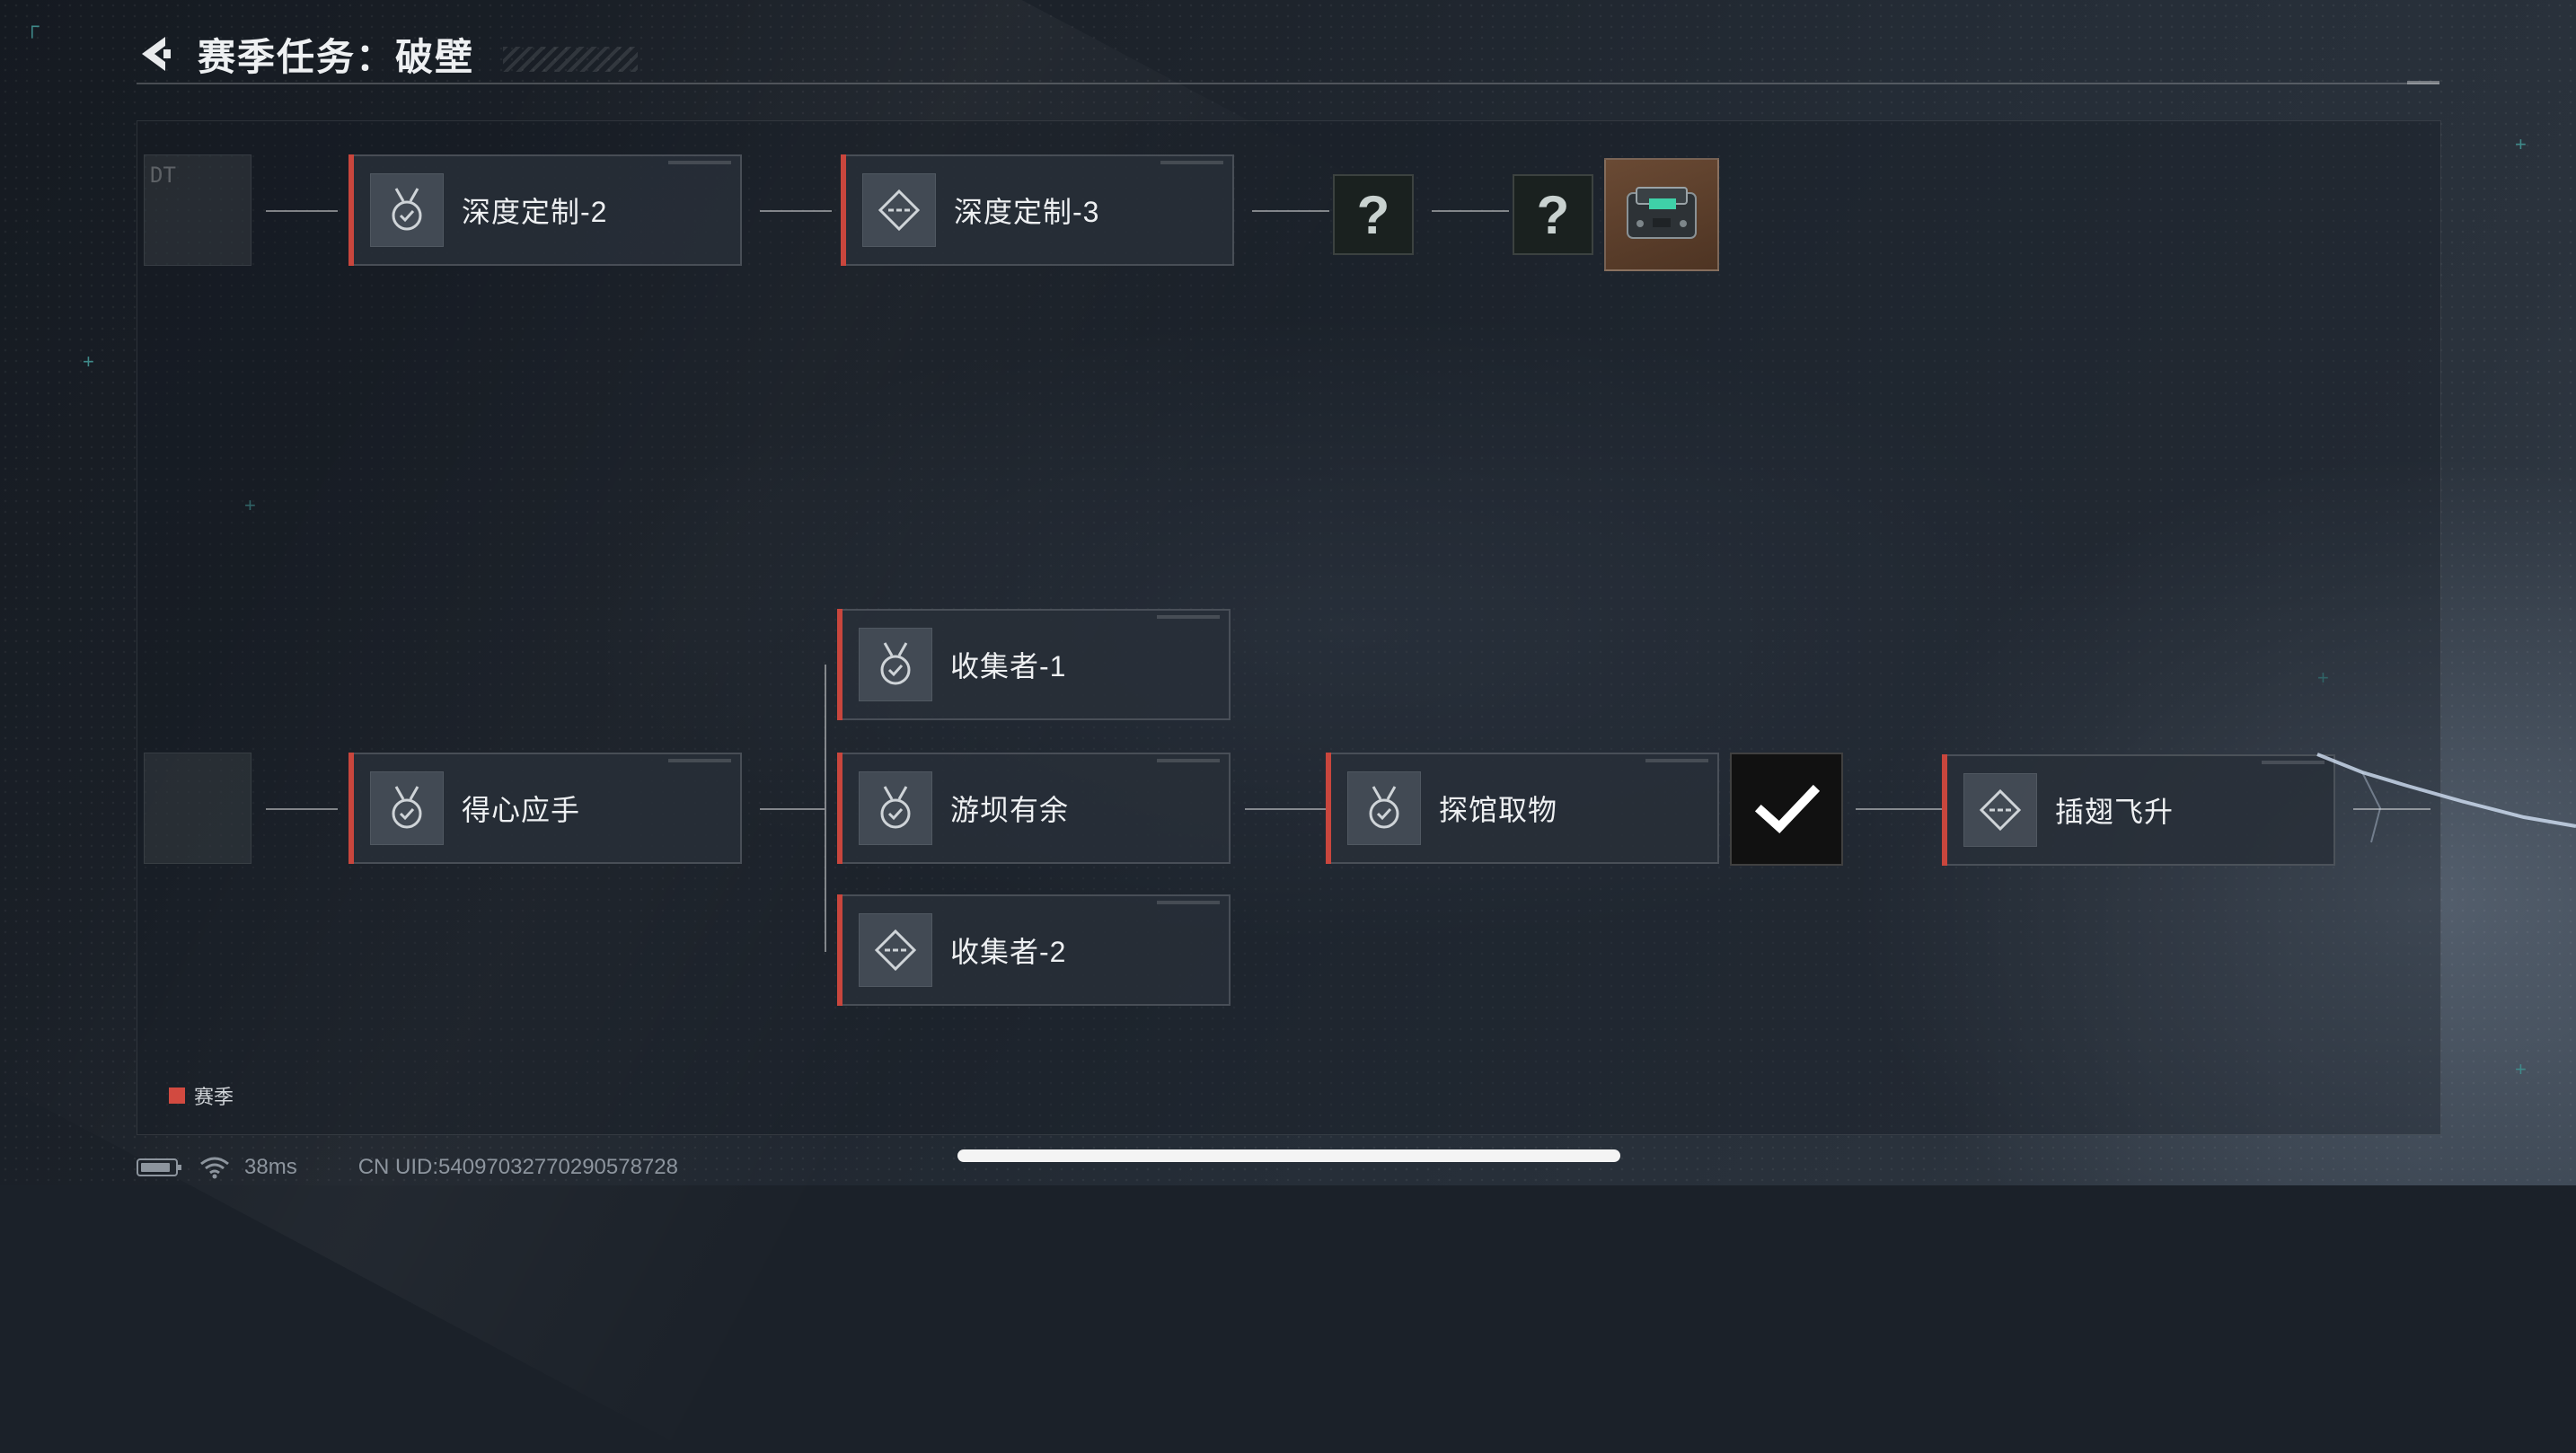 The height and width of the screenshot is (1453, 2576). What do you see at coordinates (517, 1167) in the screenshot?
I see `user-uid: CN UID:54097032770290578728` at bounding box center [517, 1167].